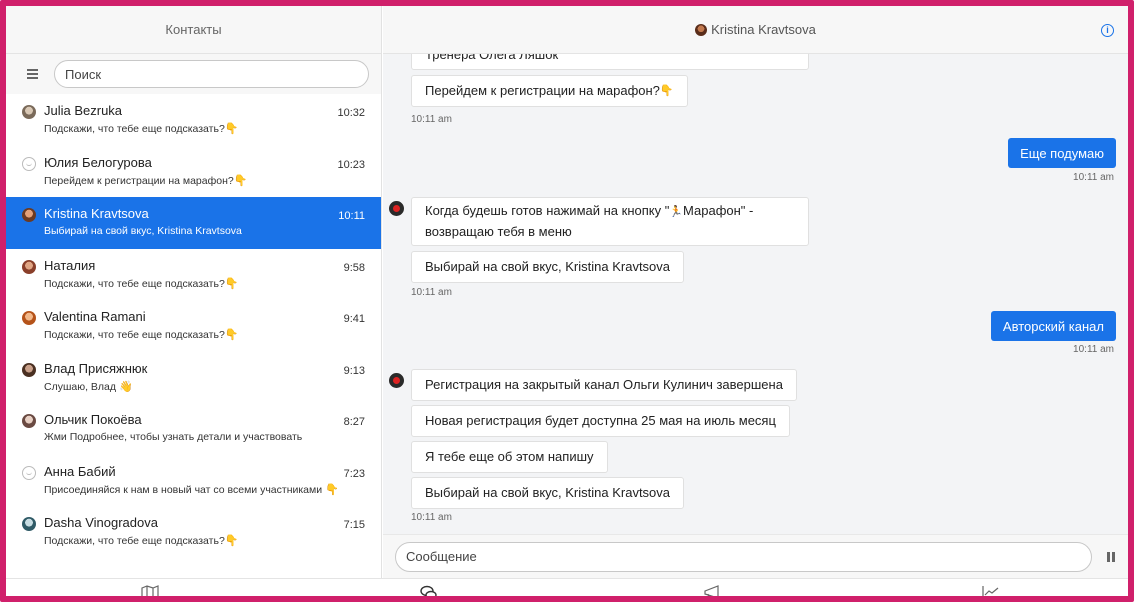 Image resolution: width=1134 pixels, height=602 pixels. Describe the element at coordinates (101, 522) in the screenshot. I see `contact-name: Dasha Vinogradova` at that location.